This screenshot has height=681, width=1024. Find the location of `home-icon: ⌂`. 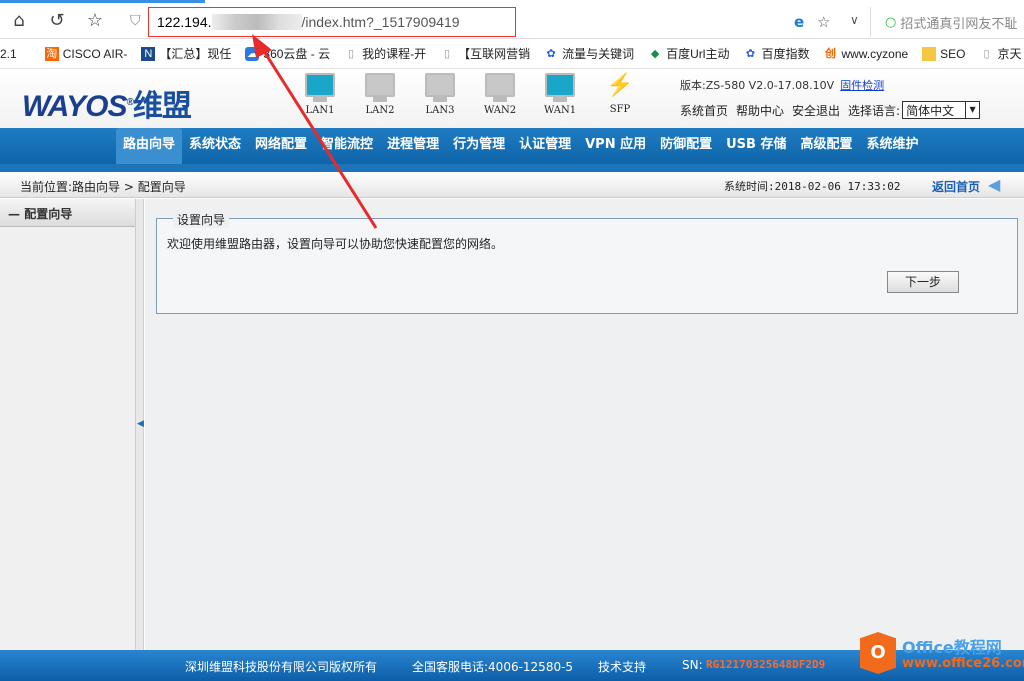

home-icon: ⌂ is located at coordinates (19, 20).